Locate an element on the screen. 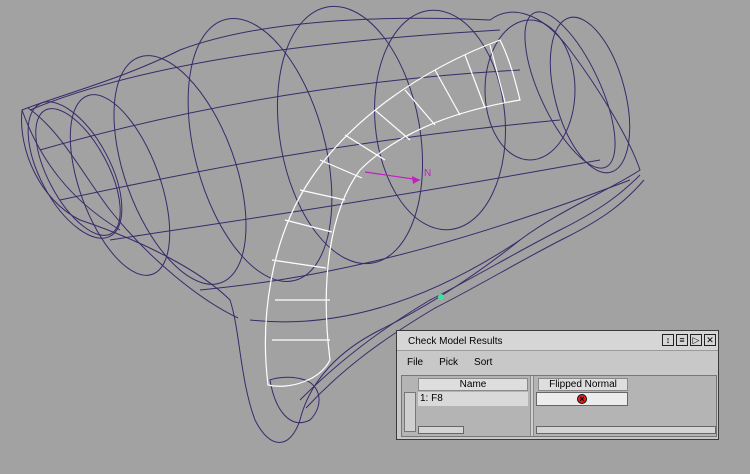 The width and height of the screenshot is (750, 474). panel-title: Check Model Results is located at coordinates (455, 341).